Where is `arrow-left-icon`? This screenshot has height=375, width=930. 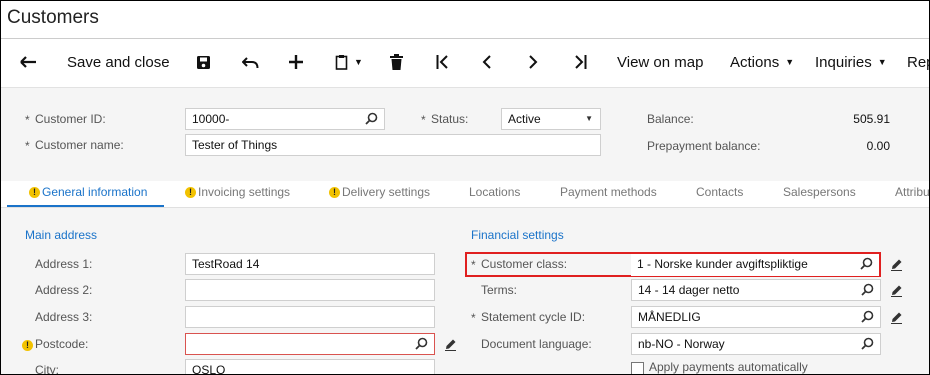 arrow-left-icon is located at coordinates (28, 62).